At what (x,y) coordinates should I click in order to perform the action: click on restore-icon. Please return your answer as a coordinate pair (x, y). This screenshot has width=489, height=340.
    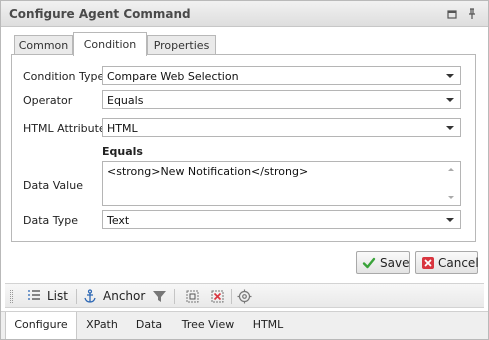
    Looking at the image, I should click on (452, 14).